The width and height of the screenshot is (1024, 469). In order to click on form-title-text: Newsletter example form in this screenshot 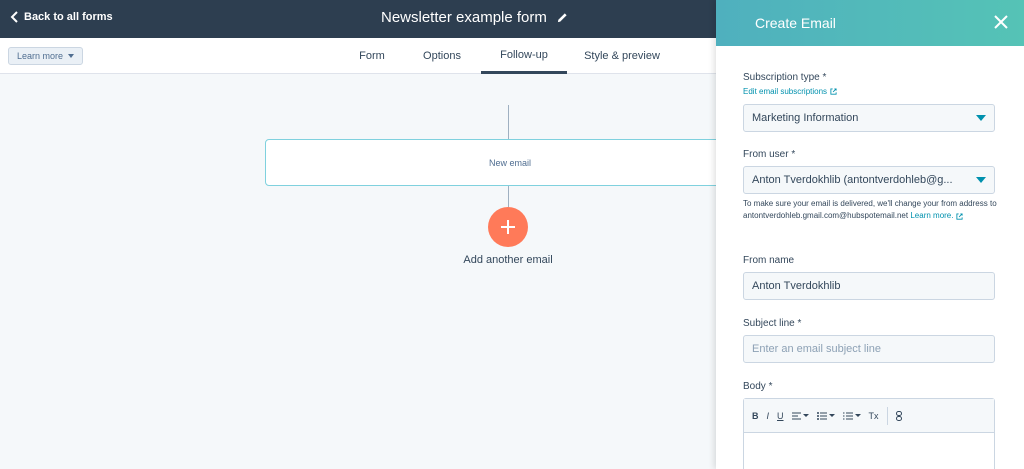, I will do `click(464, 17)`.